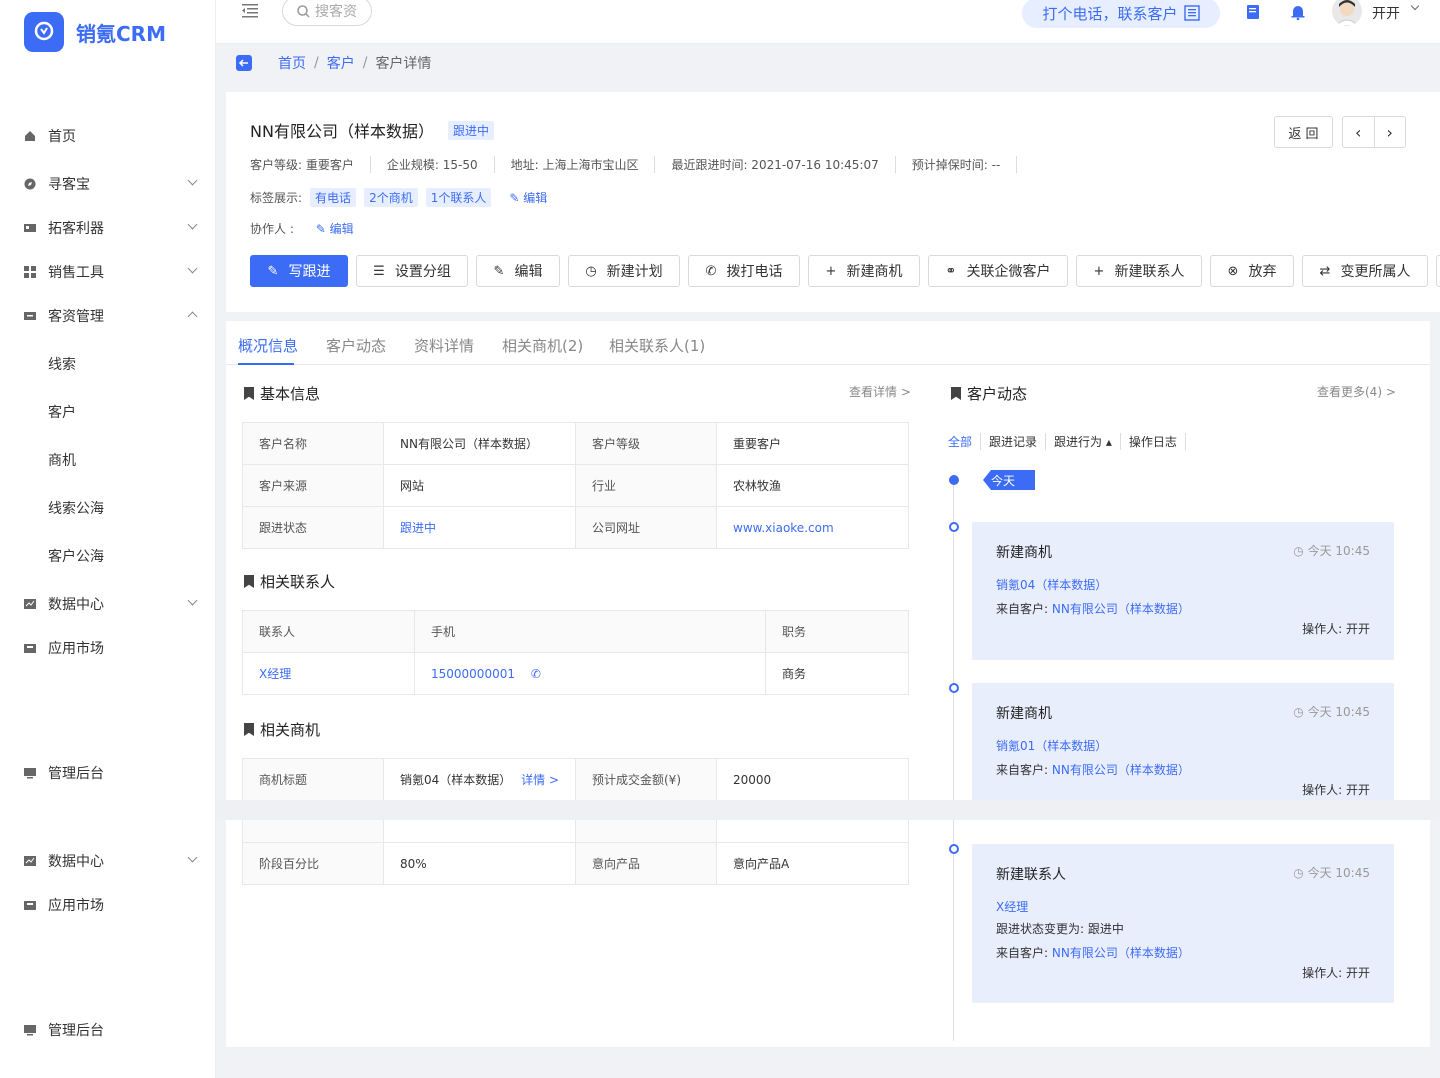 The image size is (1440, 1078). What do you see at coordinates (1365, 271) in the screenshot?
I see `change-owner-button: ⇄ 变更所属人` at bounding box center [1365, 271].